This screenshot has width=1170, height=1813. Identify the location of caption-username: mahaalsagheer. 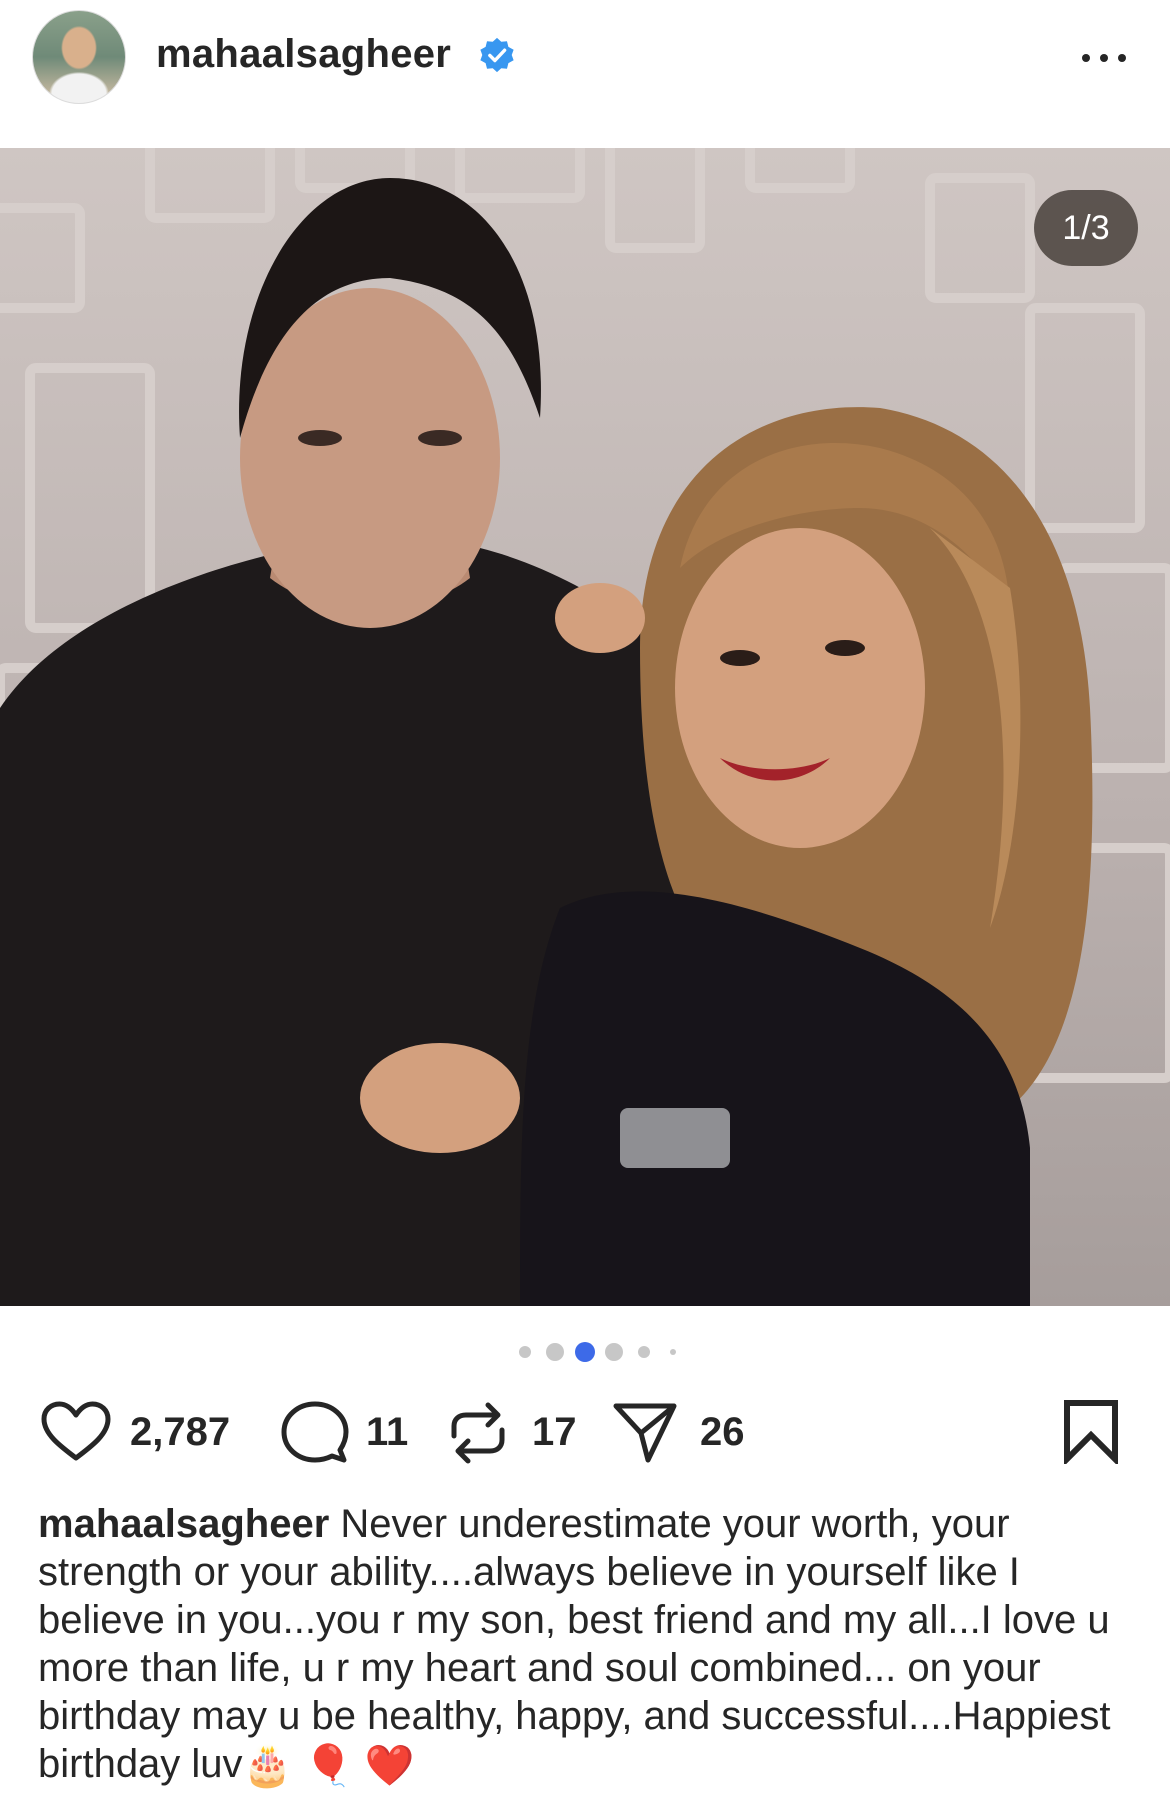
(183, 1524).